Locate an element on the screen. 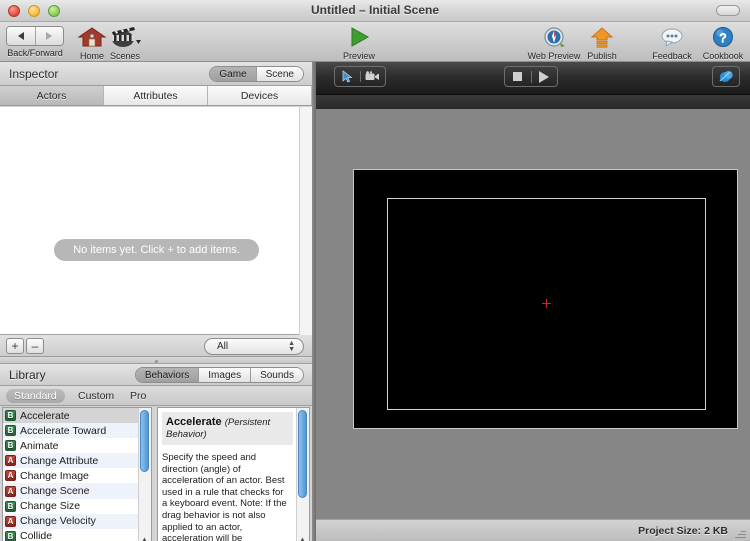 The height and width of the screenshot is (541, 750). description-scrollbar: ▲▼ is located at coordinates (302, 474).